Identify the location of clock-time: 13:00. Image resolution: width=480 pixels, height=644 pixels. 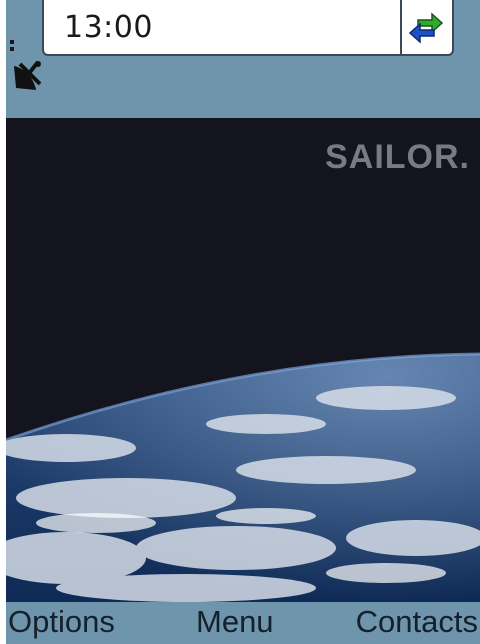
(108, 27).